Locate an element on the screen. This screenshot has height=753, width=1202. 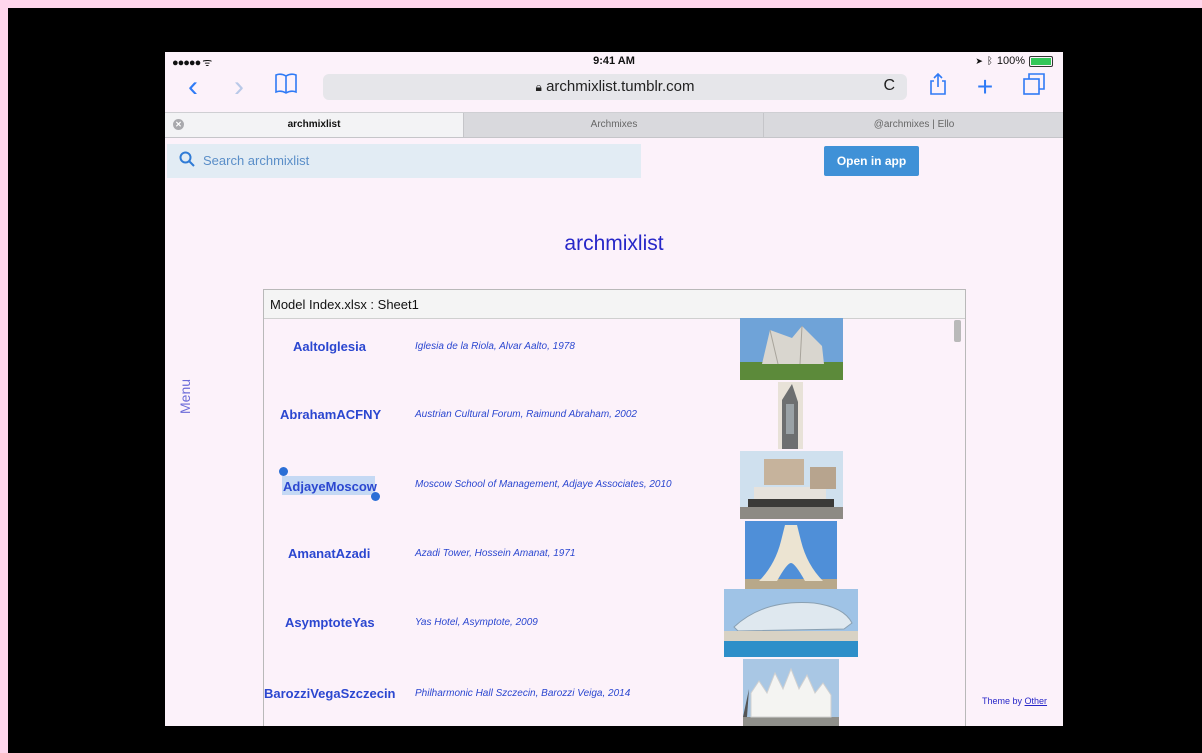
search-placeholder: Search archmixlist is located at coordinates (256, 160).